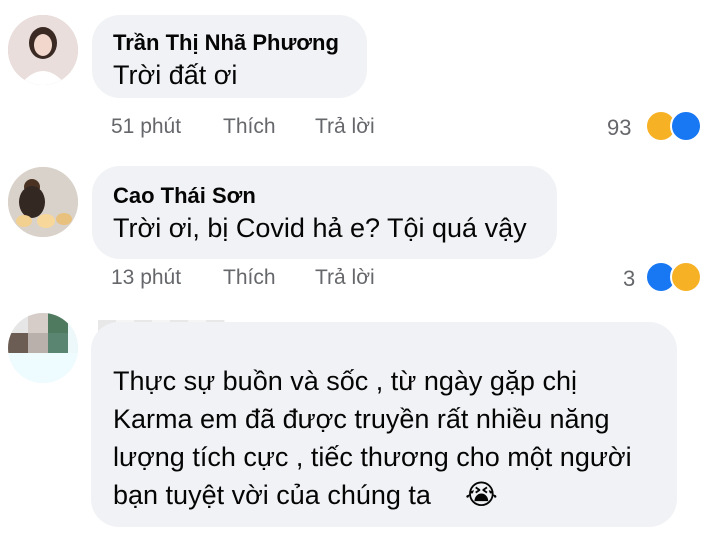  I want to click on blurred-avatar, so click(43, 348).